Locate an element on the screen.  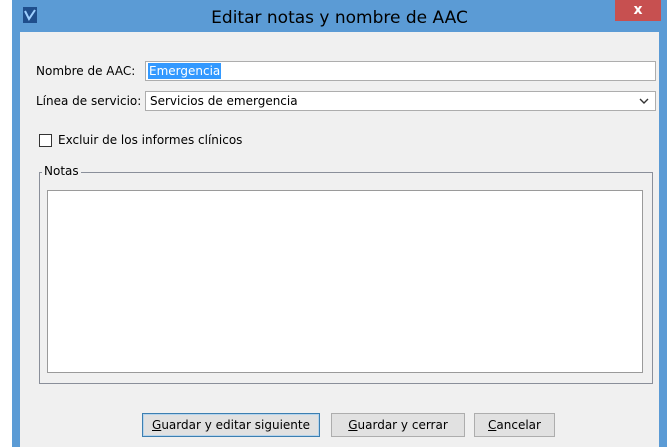
notes-legend: Notas is located at coordinates (61, 171).